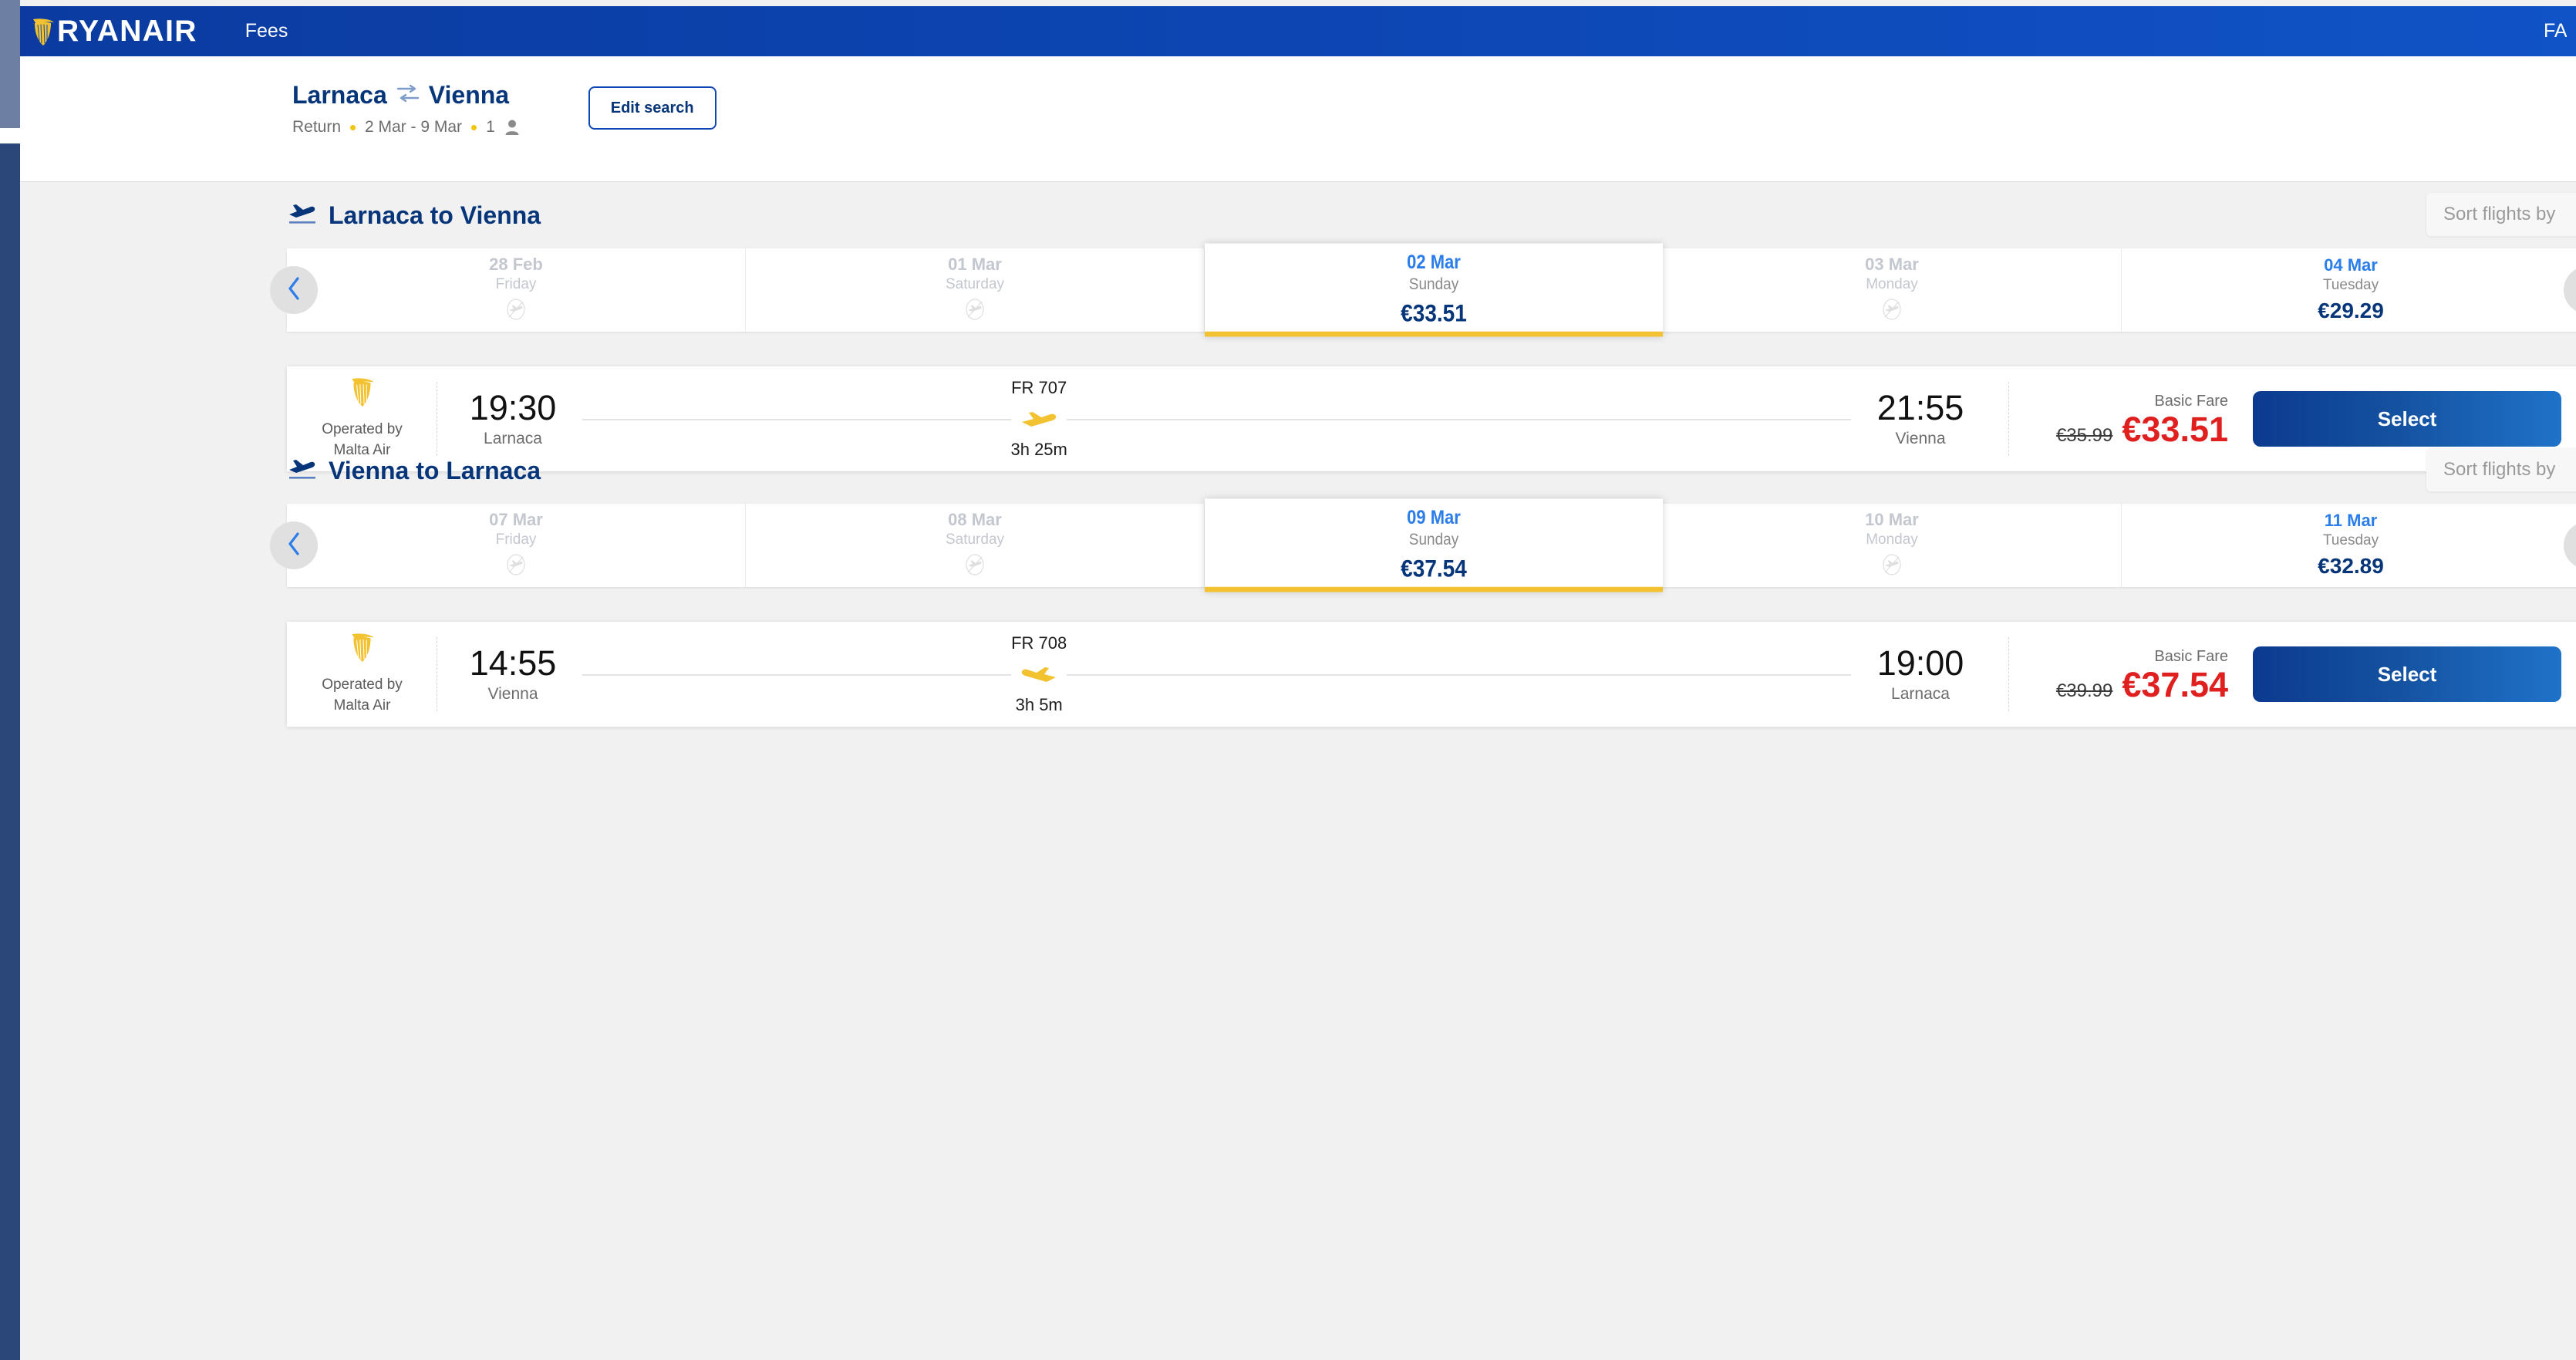 The height and width of the screenshot is (1360, 2576). I want to click on date-cell-date: 10 Mar, so click(1892, 520).